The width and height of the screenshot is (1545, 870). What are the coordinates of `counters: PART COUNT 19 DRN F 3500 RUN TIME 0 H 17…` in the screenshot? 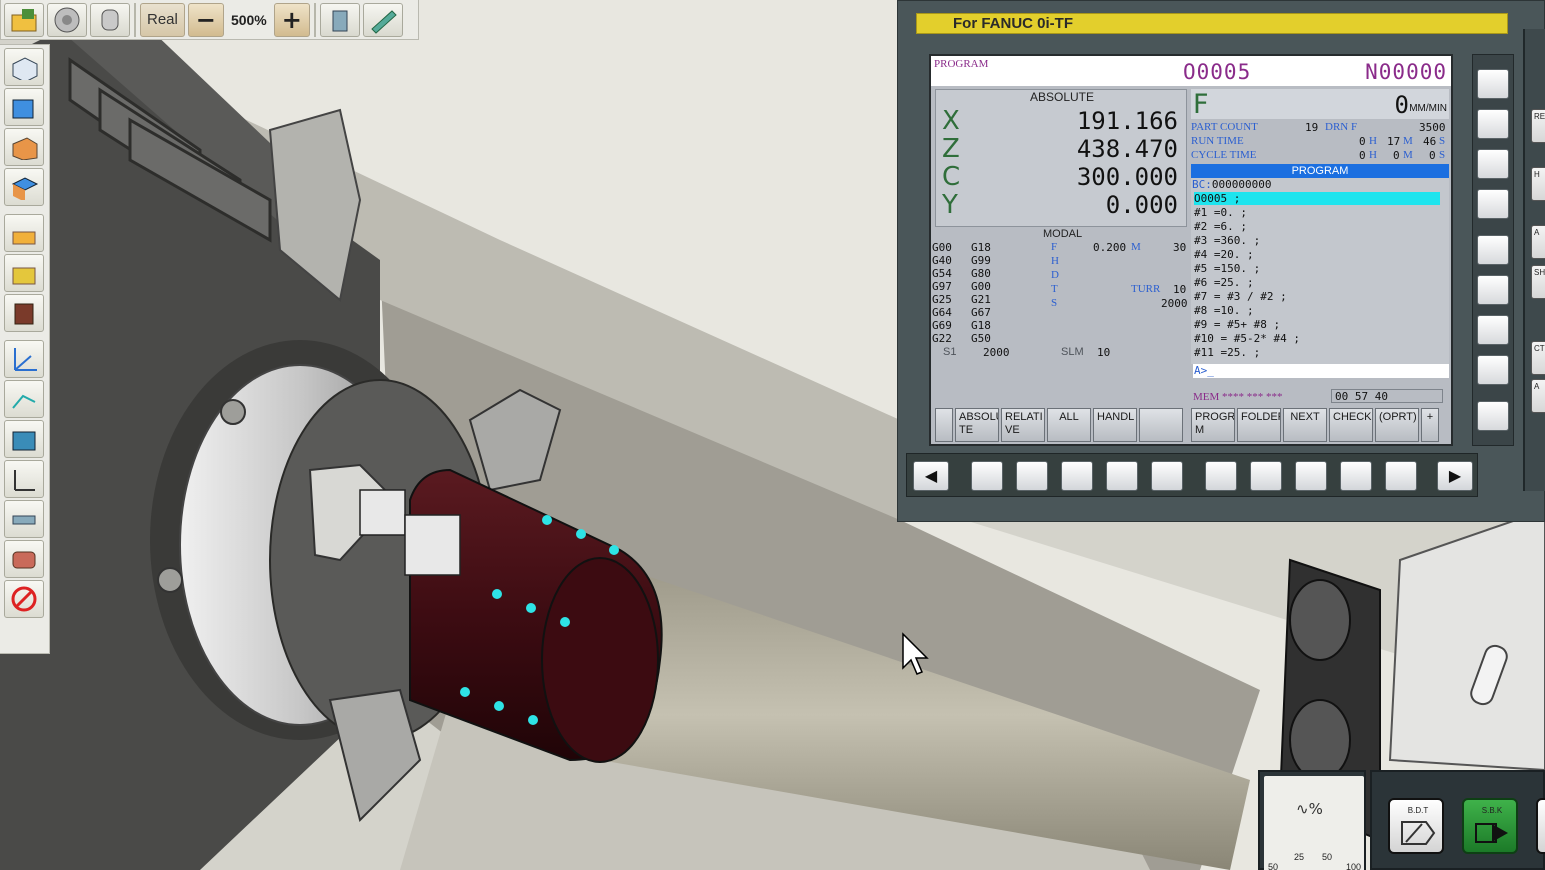 It's located at (1320, 143).